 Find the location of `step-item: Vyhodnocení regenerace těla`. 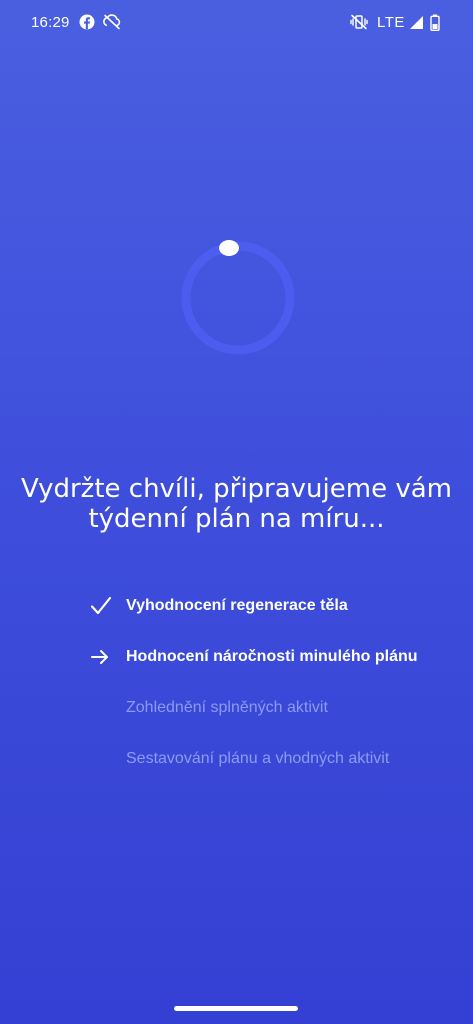

step-item: Vyhodnocení regenerace těla is located at coordinates (275, 620).